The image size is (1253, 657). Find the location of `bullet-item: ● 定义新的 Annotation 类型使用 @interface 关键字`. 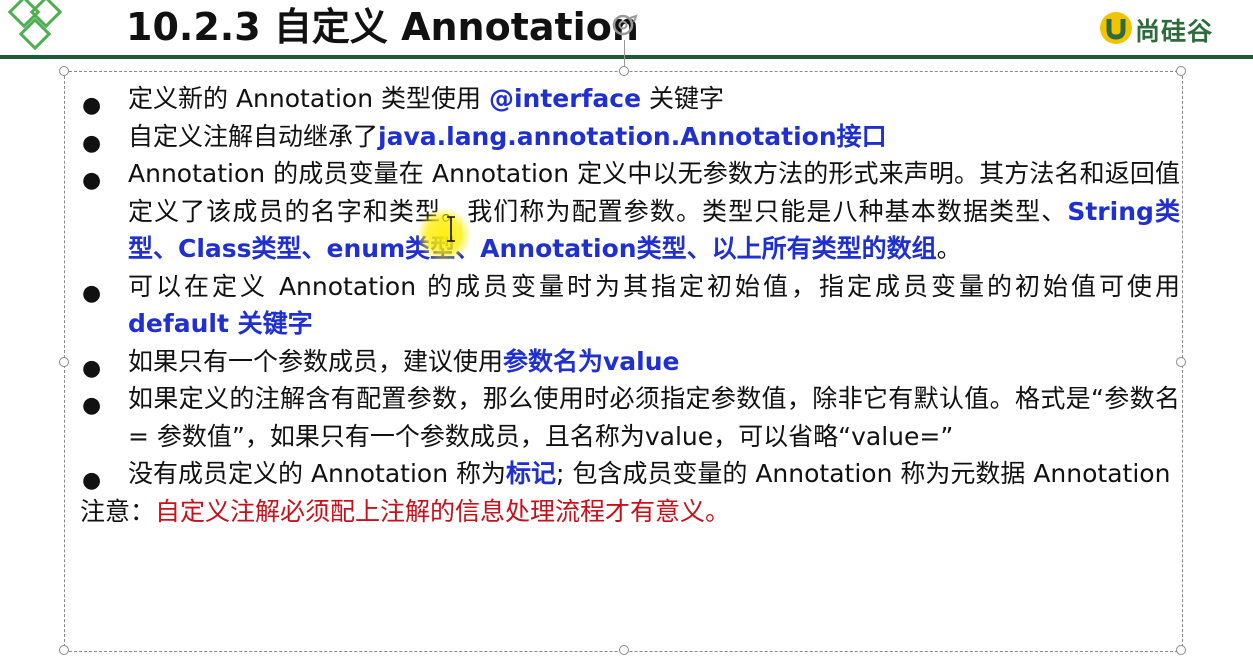

bullet-item: ● 定义新的 Annotation 类型使用 @interface 关键字 is located at coordinates (630, 99).